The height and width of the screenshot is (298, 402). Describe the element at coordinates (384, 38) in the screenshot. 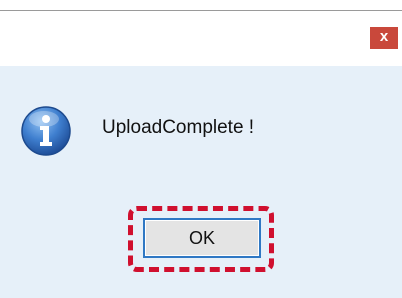

I see `close-button: x` at that location.